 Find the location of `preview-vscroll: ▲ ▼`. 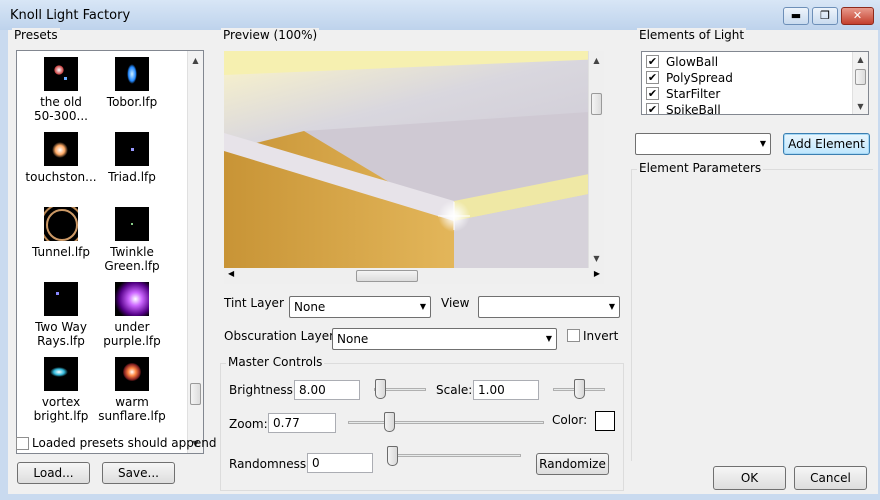

preview-vscroll: ▲ ▼ is located at coordinates (596, 159).